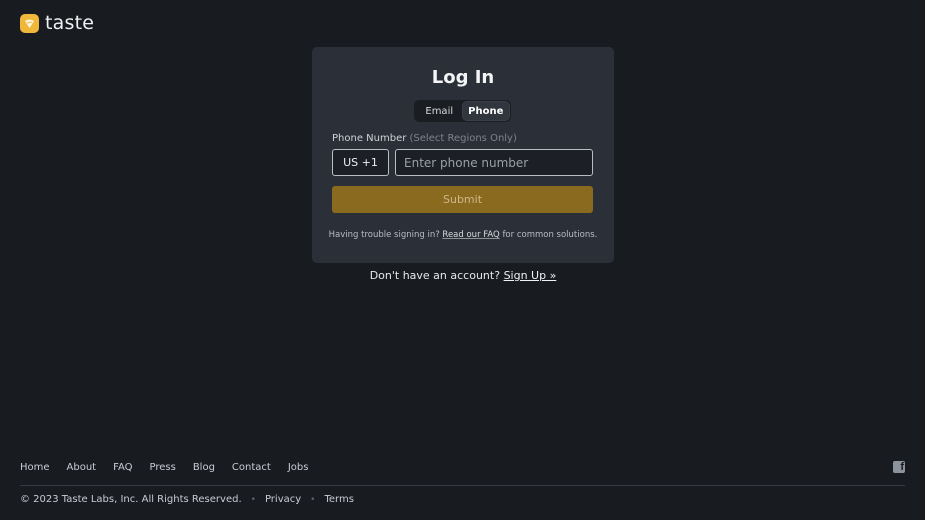 This screenshot has height=520, width=925. Describe the element at coordinates (338, 499) in the screenshot. I see `footer-link-terms: Terms` at that location.